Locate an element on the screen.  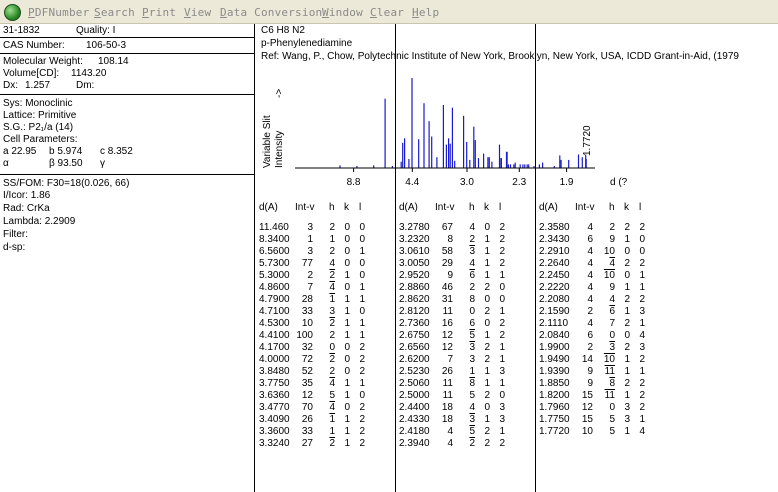
cell-d: 2.3940 is located at coordinates (414, 443).